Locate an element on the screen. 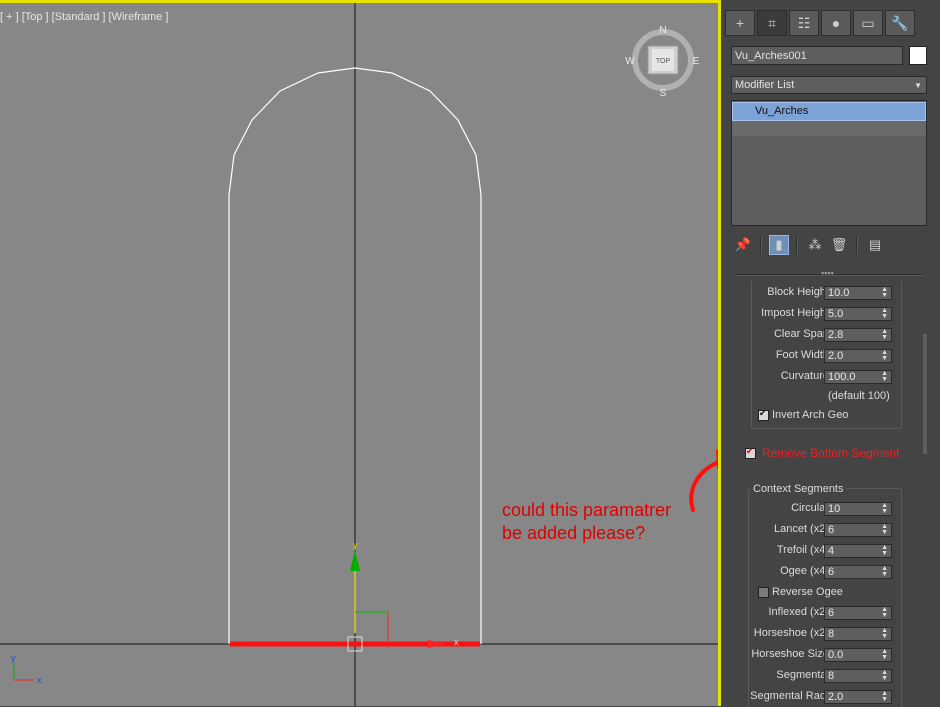 This screenshot has height=707, width=940. viewcube: TOP N S W E is located at coordinates (662, 62).